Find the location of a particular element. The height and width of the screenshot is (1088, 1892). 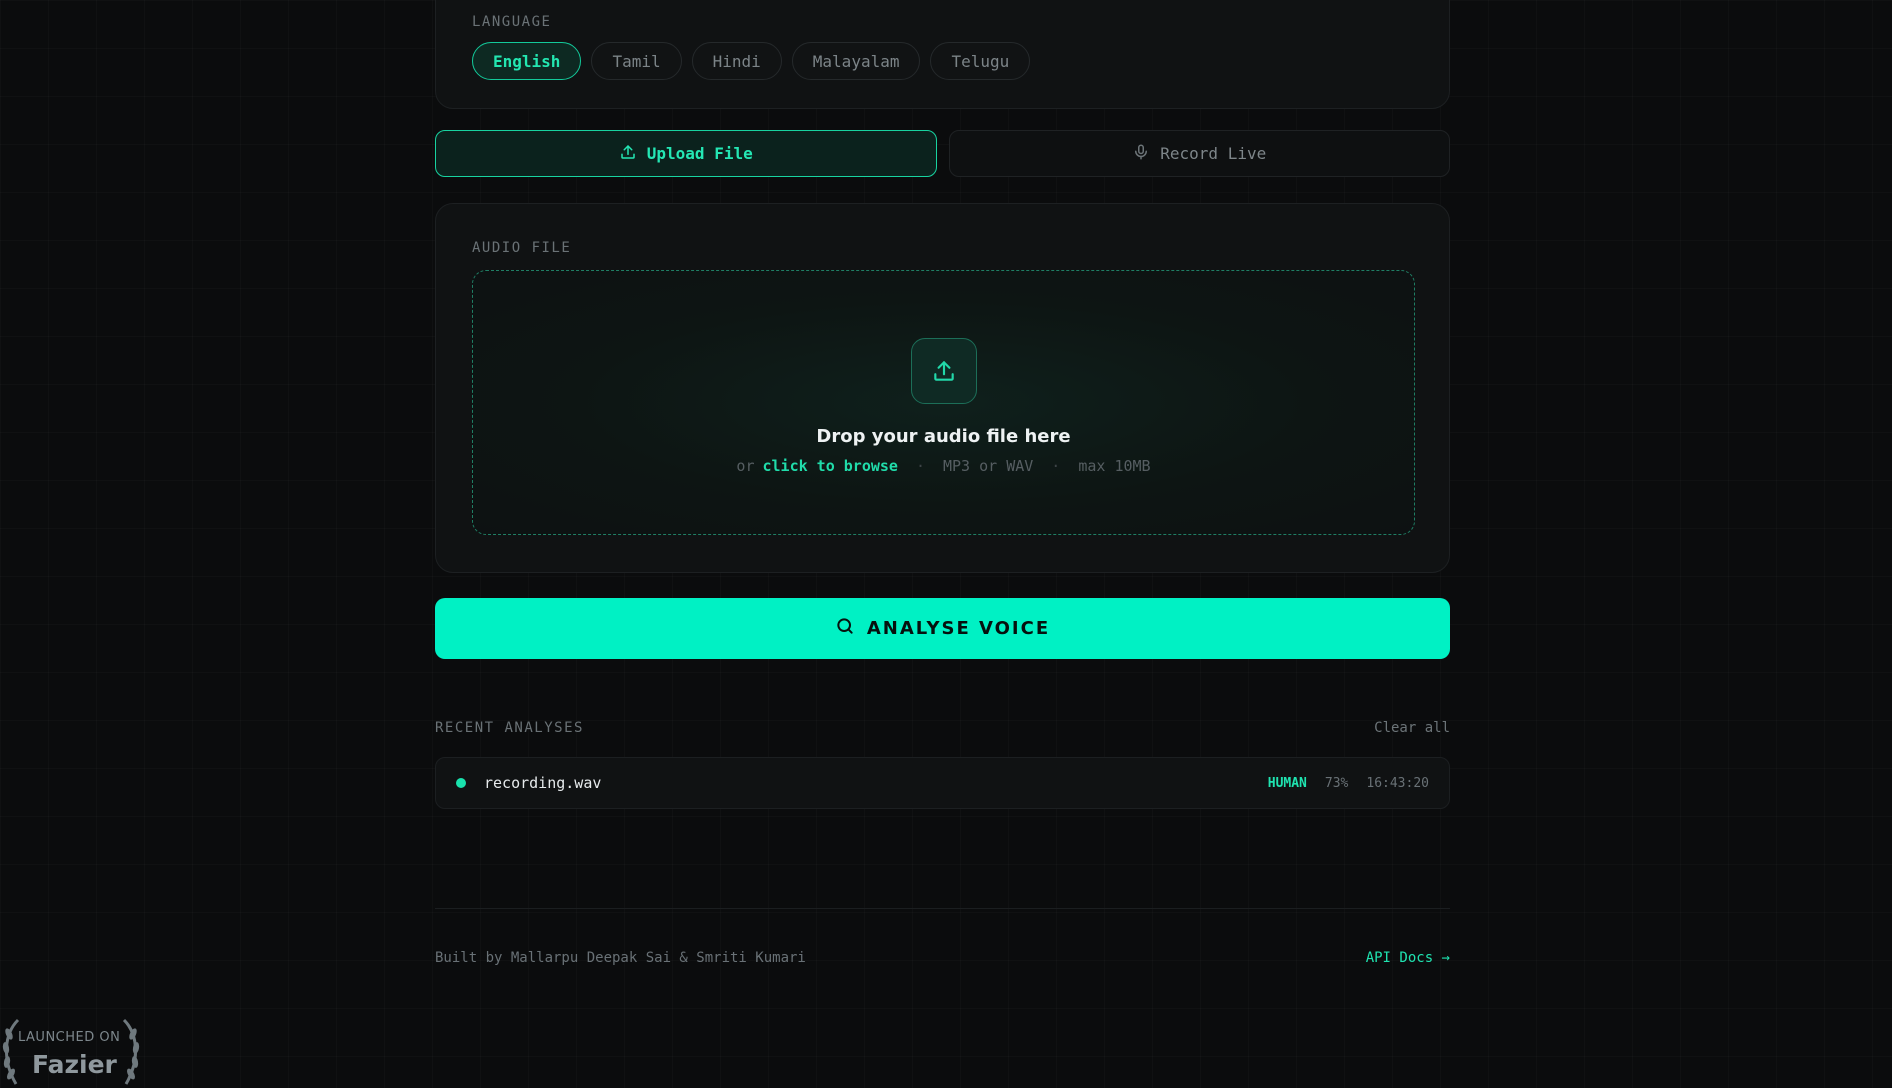

language-option-english: English is located at coordinates (527, 61).